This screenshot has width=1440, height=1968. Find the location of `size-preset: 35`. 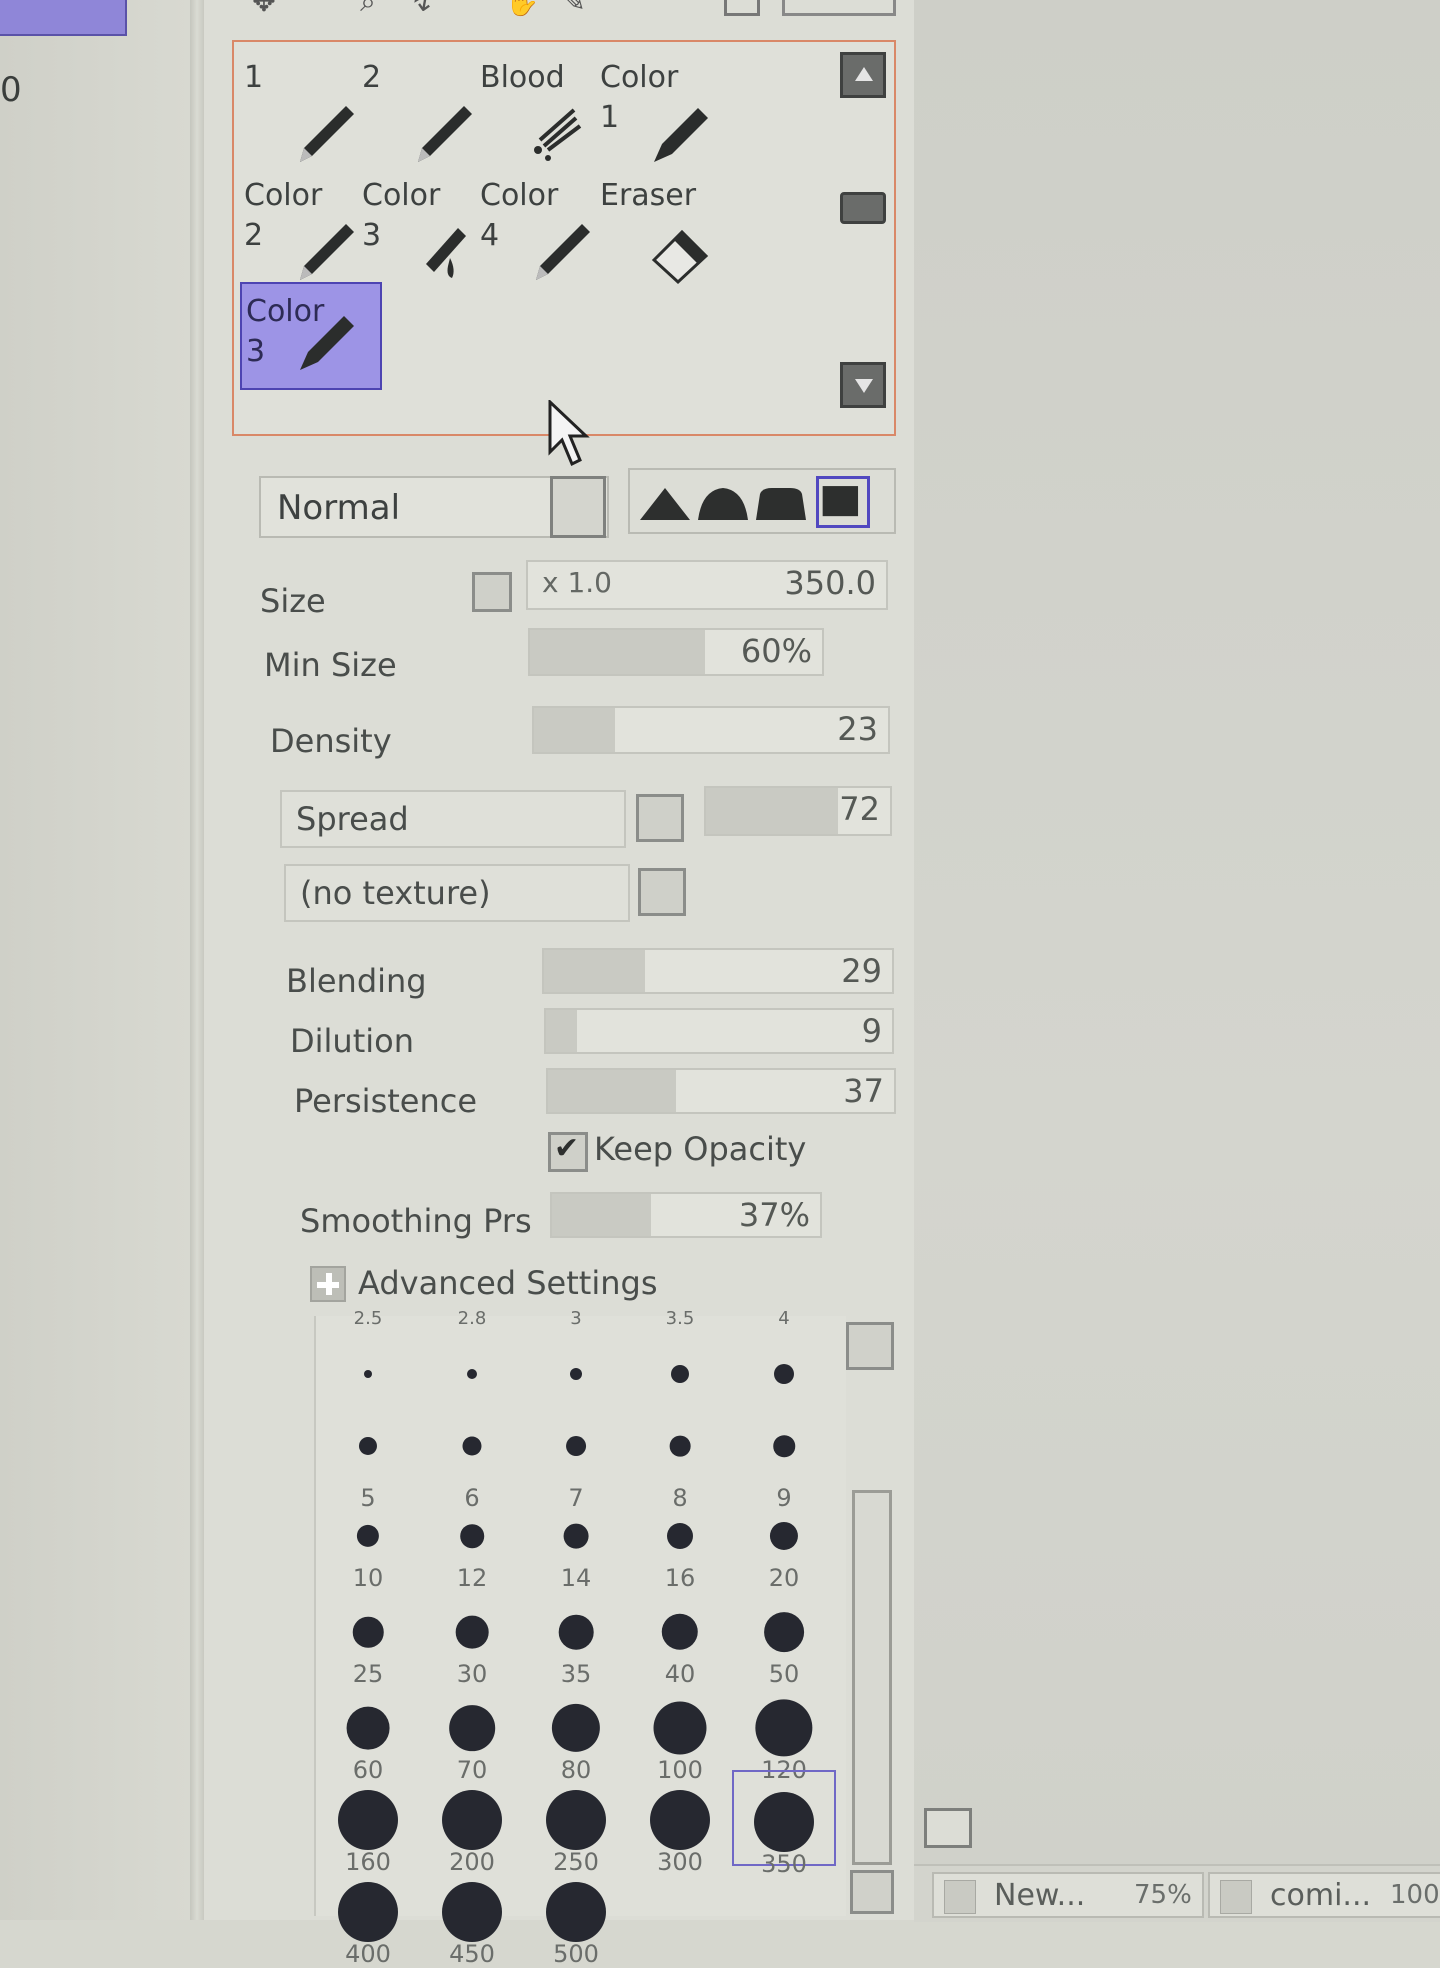

size-preset: 35 is located at coordinates (576, 1635).